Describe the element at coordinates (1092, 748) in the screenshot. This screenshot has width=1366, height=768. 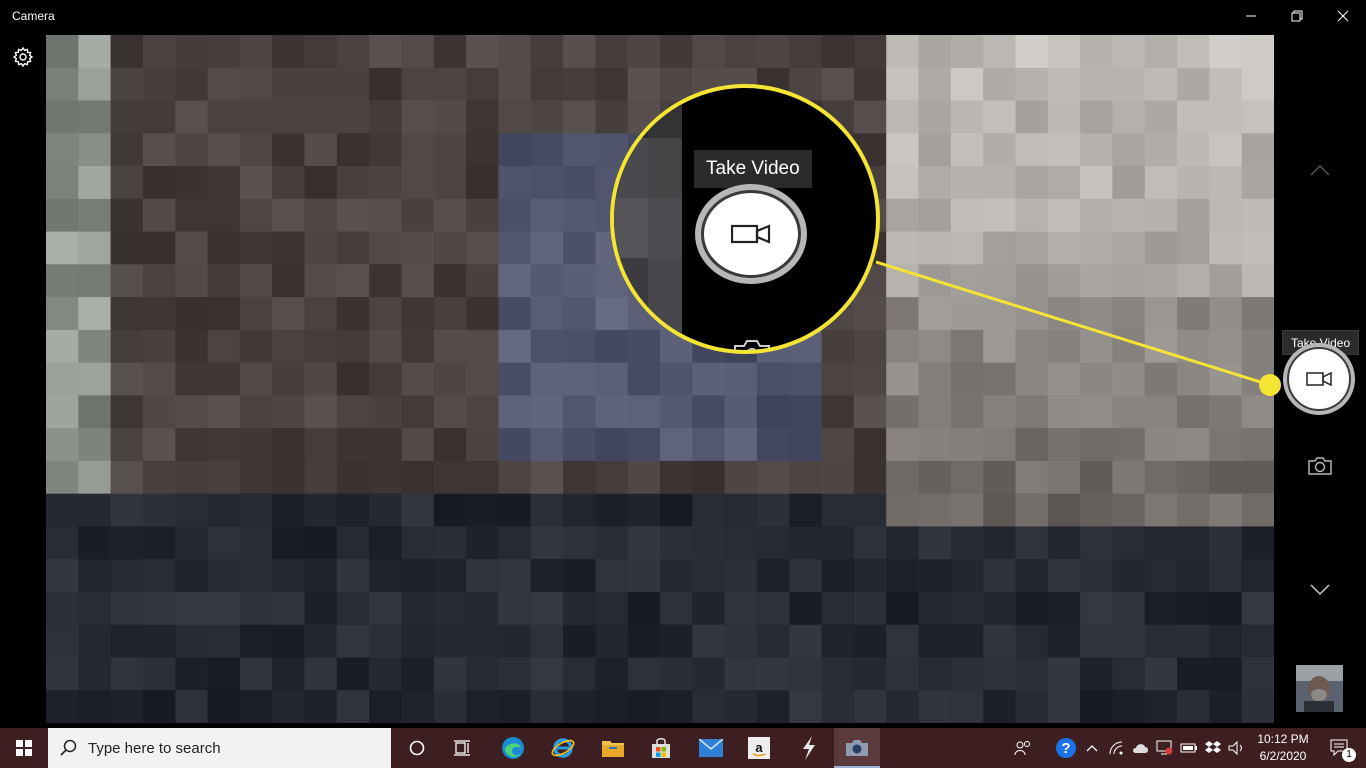
I see `show-hidden-icons-button` at that location.